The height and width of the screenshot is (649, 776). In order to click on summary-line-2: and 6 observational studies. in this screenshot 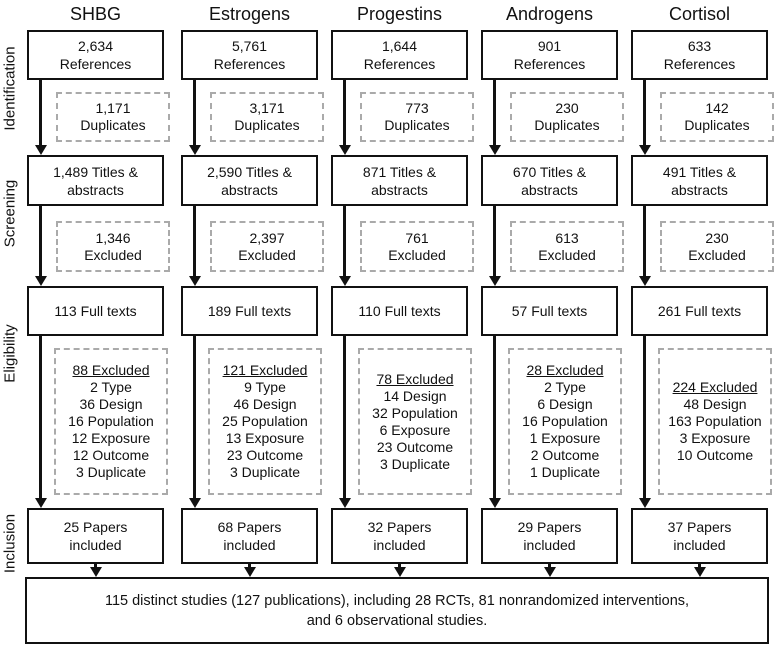, I will do `click(397, 620)`.